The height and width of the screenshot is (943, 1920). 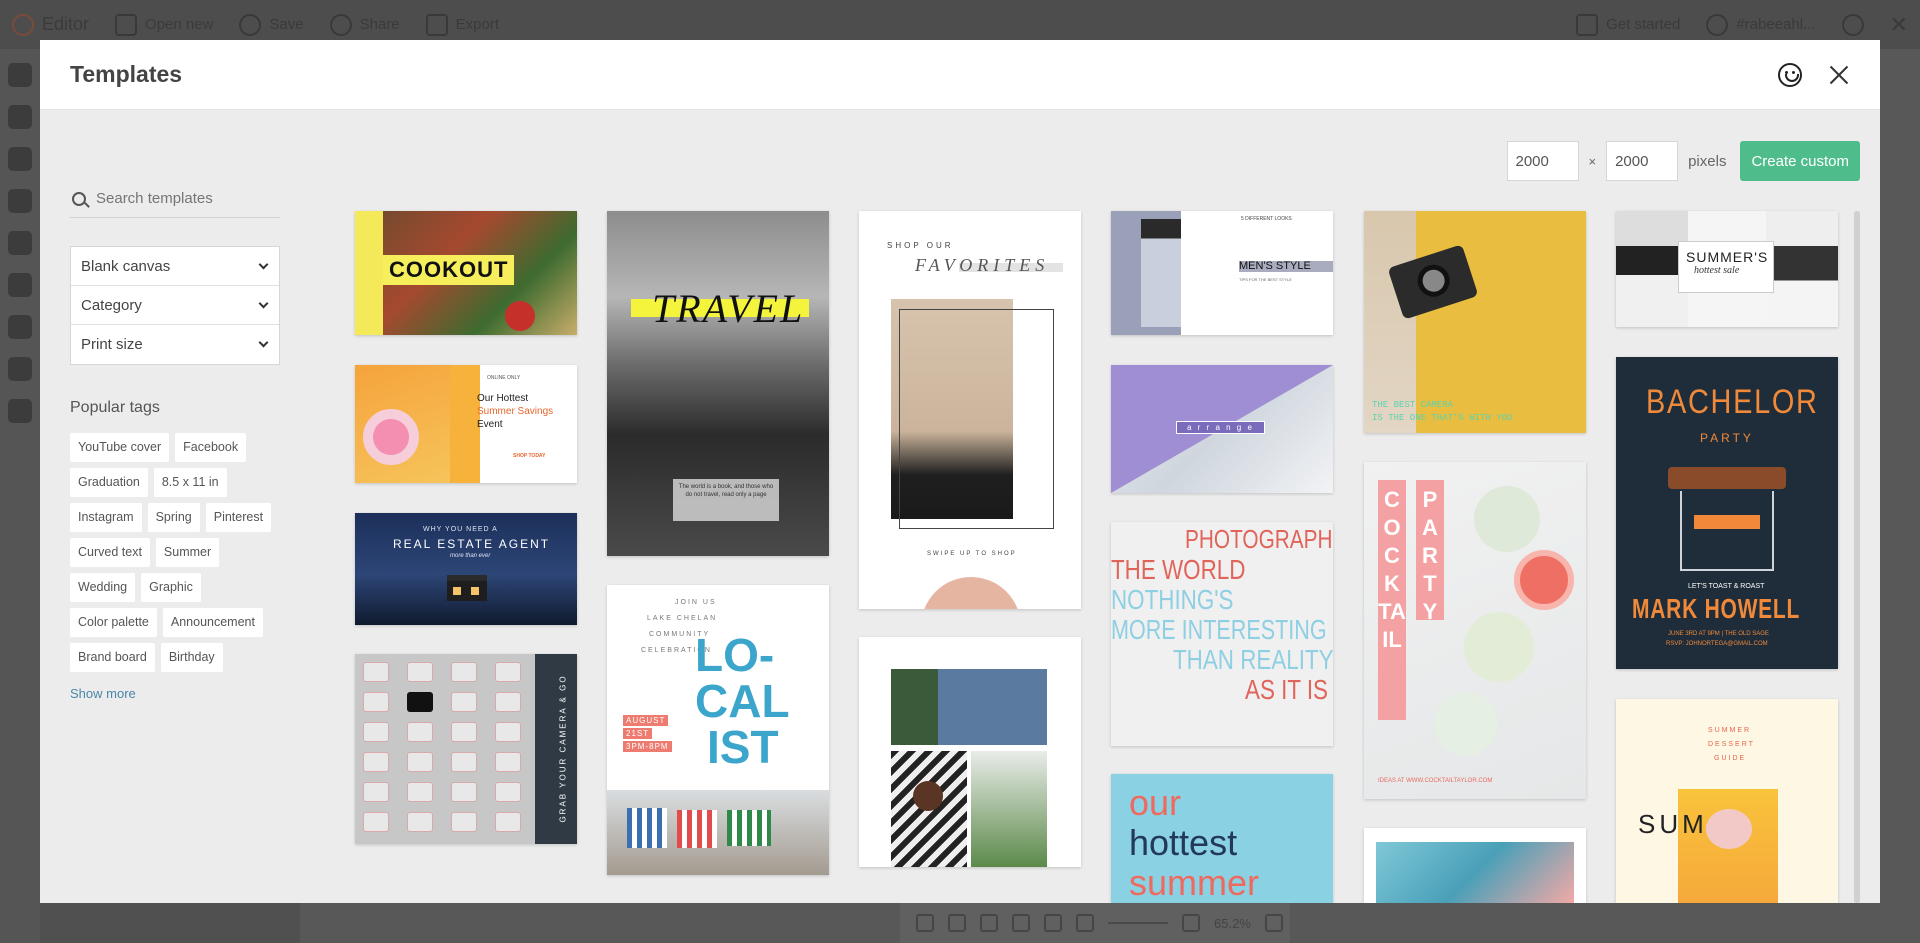 I want to click on tag-facebook: Facebook, so click(x=211, y=447).